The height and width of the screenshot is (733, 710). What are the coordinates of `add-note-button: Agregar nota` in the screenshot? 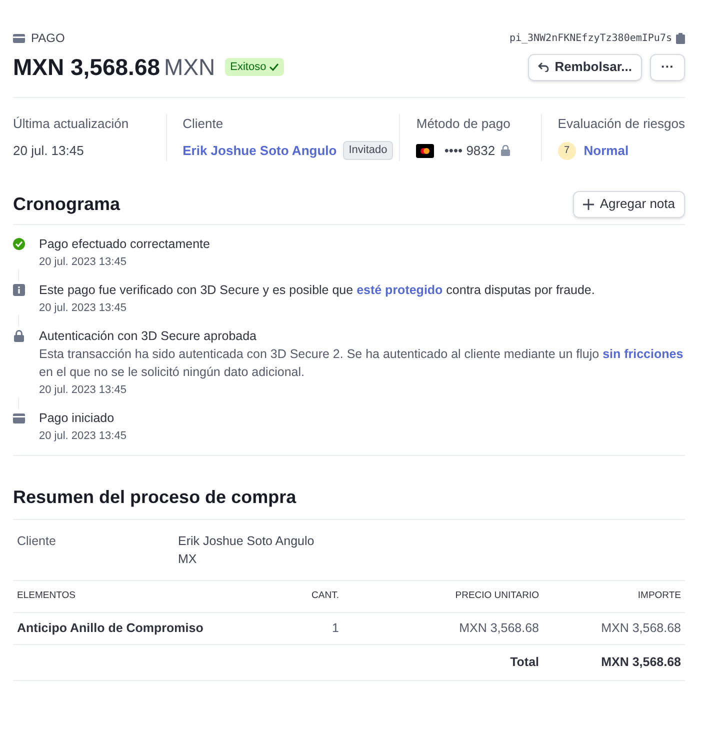 It's located at (628, 204).